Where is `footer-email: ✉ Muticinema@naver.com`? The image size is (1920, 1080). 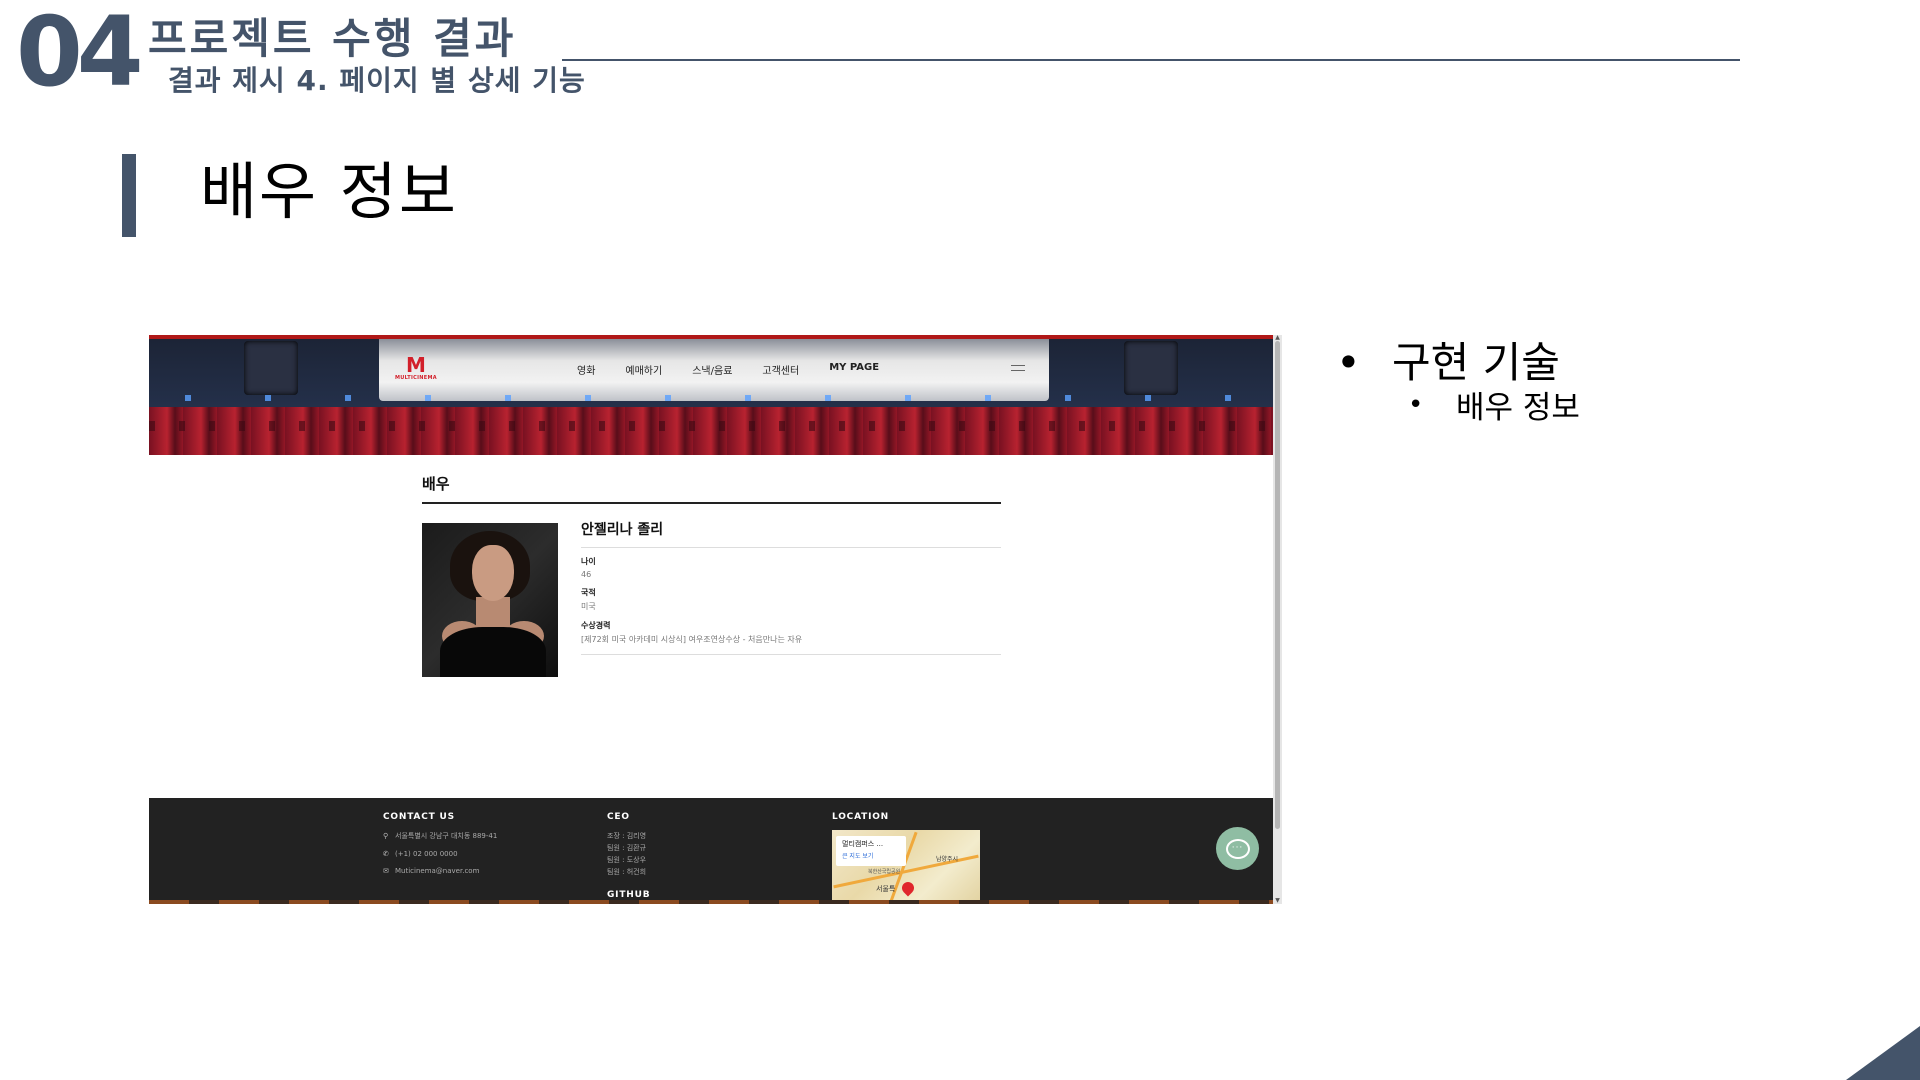 footer-email: ✉ Muticinema@naver.com is located at coordinates (440, 871).